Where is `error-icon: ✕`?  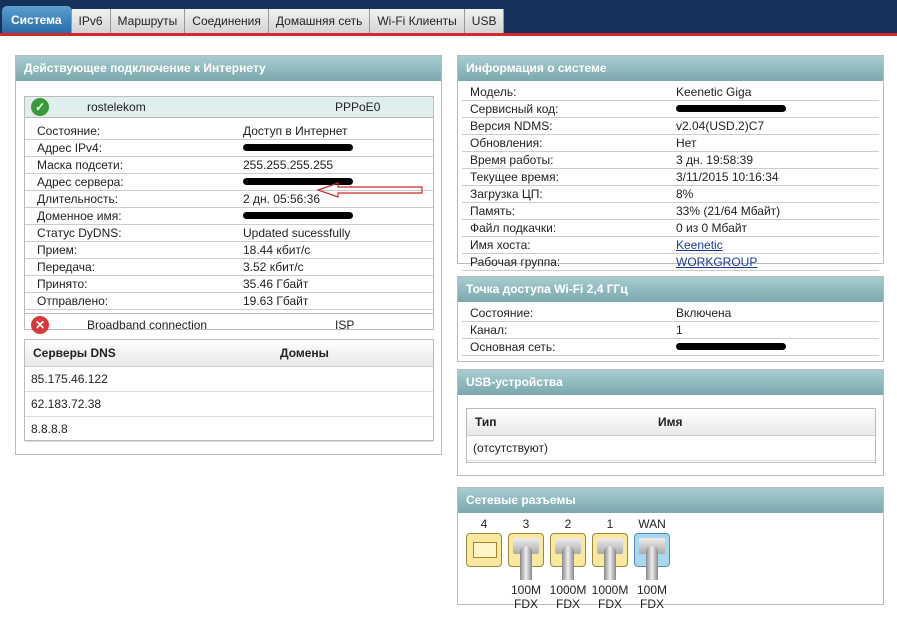
error-icon: ✕ is located at coordinates (40, 325).